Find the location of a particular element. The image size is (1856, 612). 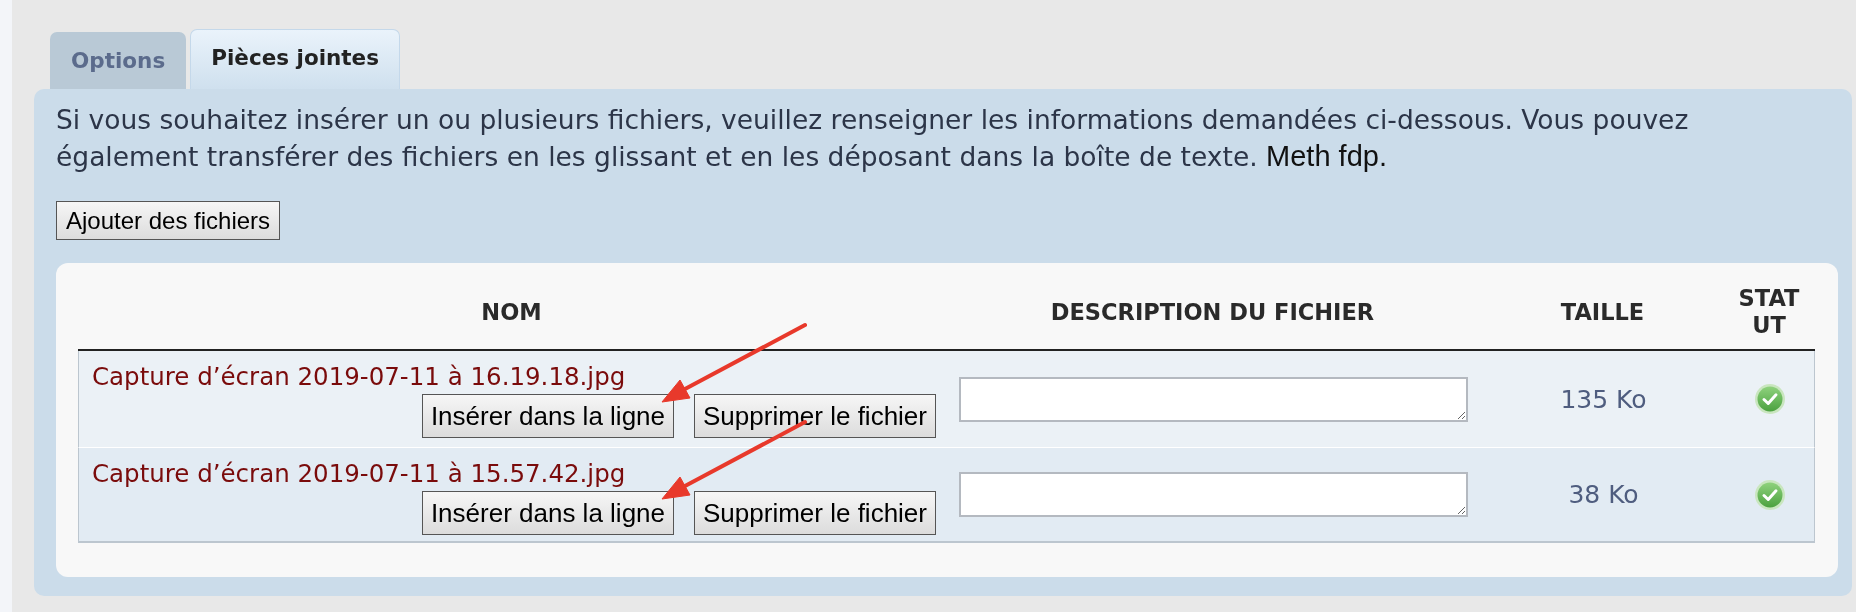

column-header: TAILLE is located at coordinates (1602, 312).